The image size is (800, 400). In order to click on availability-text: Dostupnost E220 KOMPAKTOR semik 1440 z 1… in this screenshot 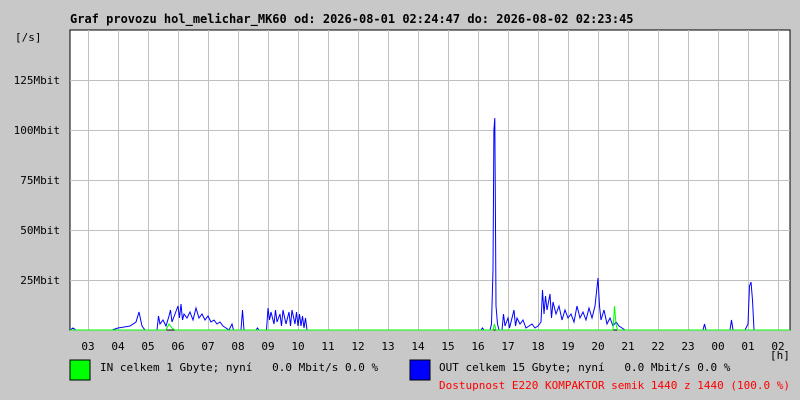, I will do `click(614, 385)`.